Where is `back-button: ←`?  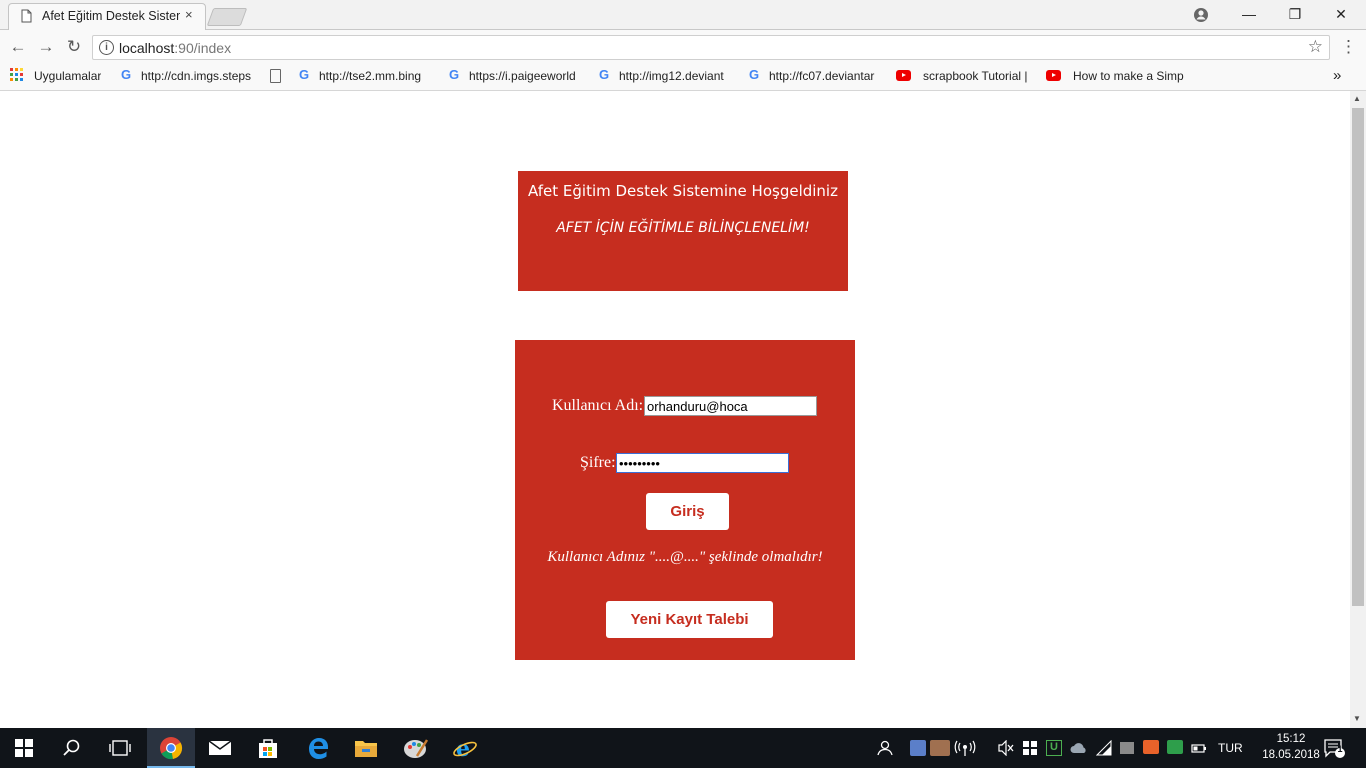 back-button: ← is located at coordinates (18, 47).